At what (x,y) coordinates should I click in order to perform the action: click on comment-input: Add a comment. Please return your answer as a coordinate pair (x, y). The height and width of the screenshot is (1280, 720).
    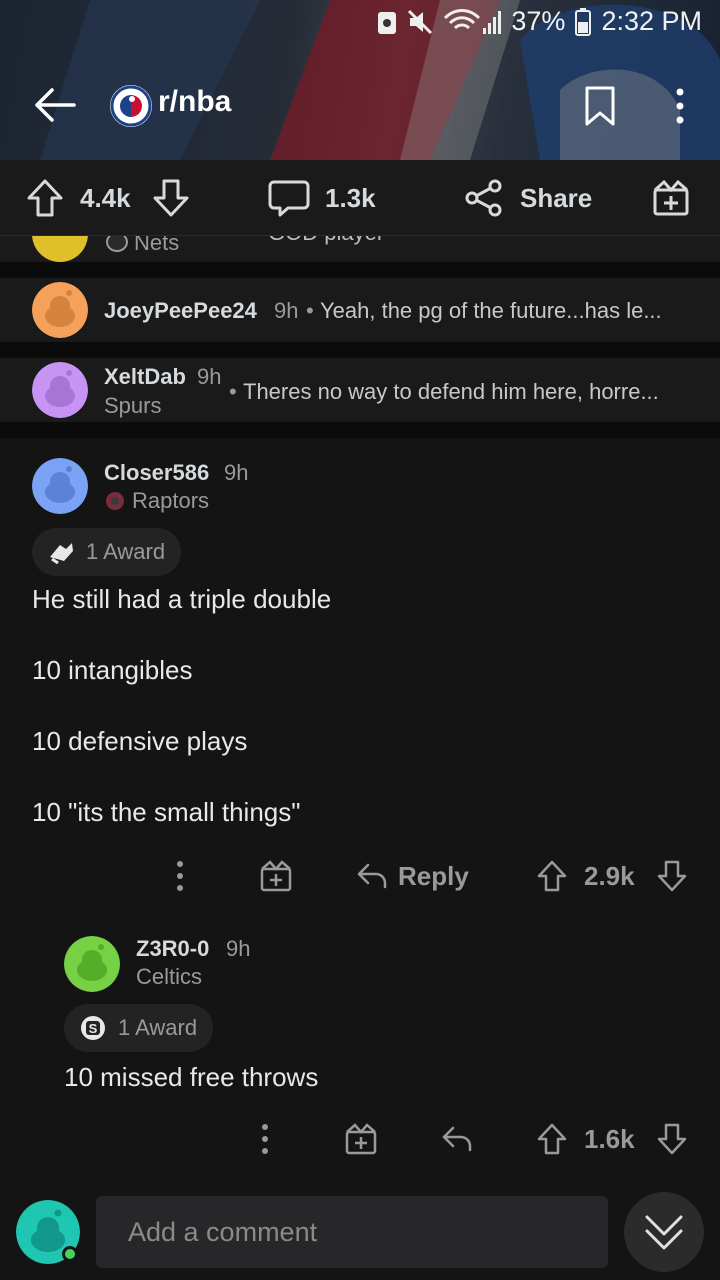
    Looking at the image, I should click on (352, 1232).